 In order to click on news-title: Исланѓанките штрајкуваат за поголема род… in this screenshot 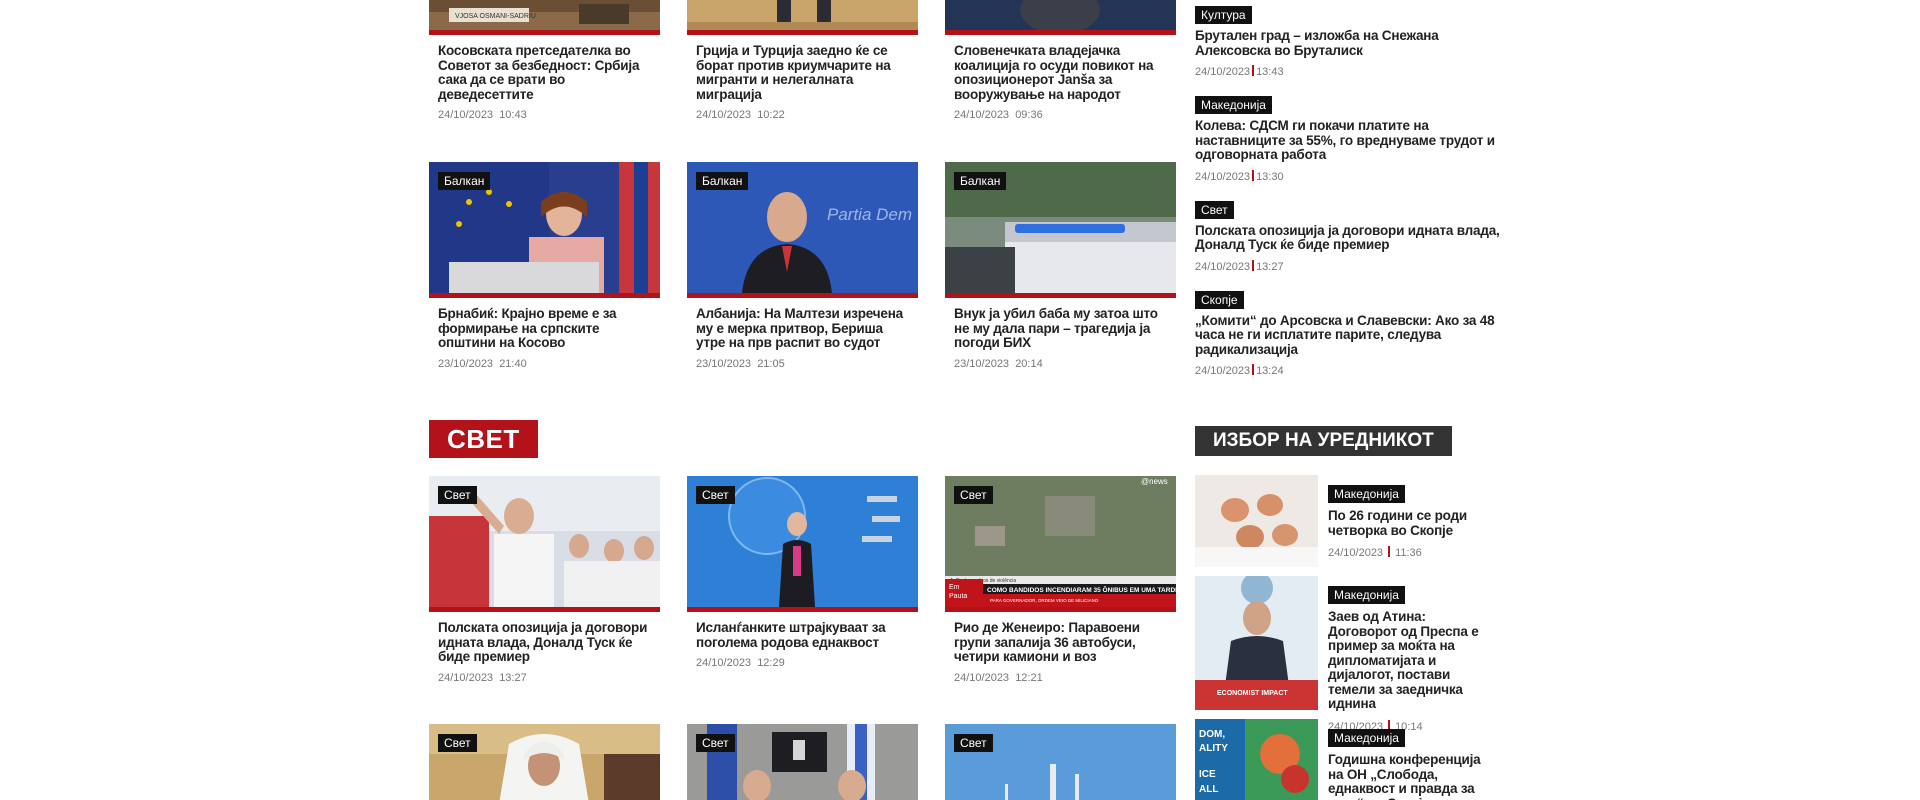, I will do `click(802, 635)`.